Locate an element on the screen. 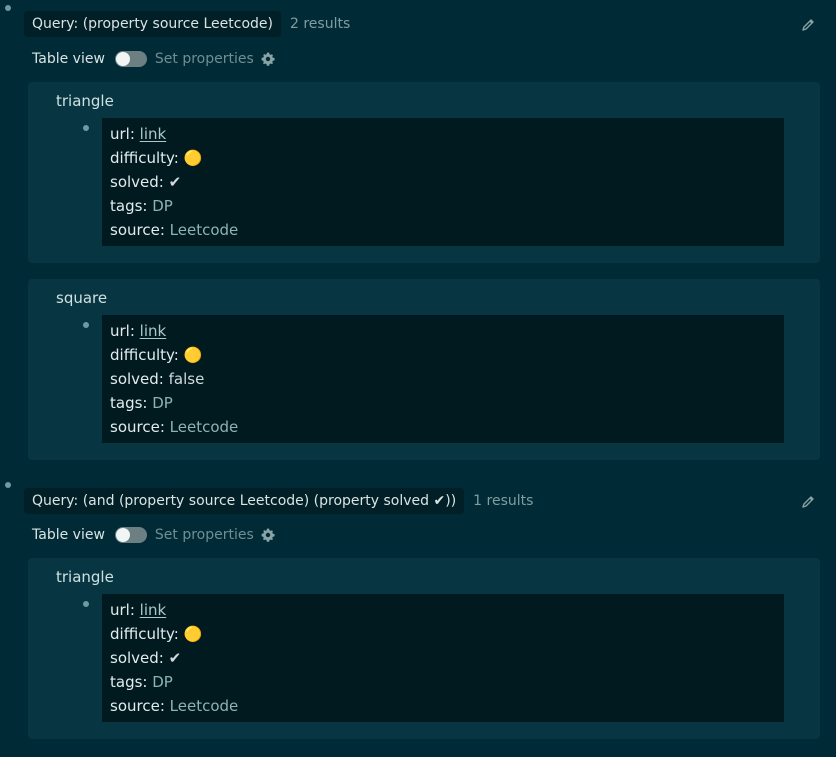  result-count: 1 results is located at coordinates (503, 501).